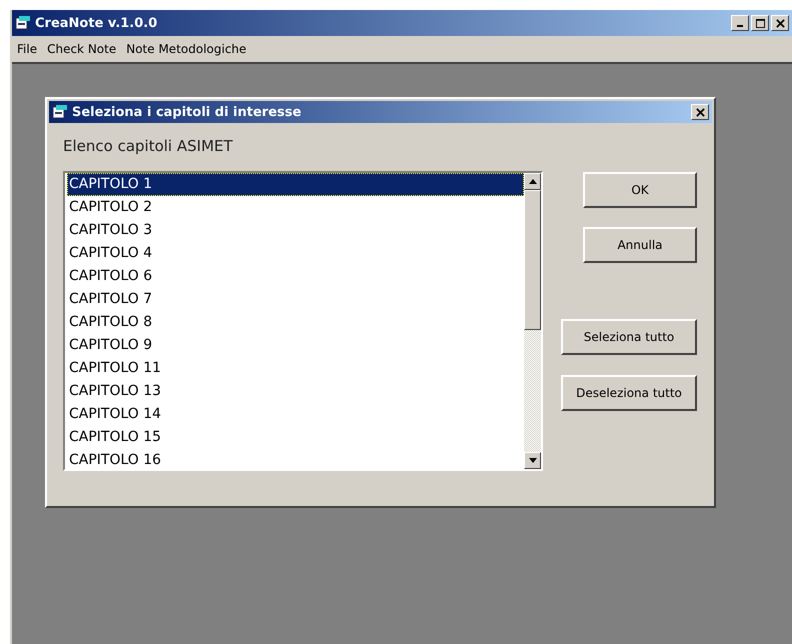  I want to click on dialog-button: Annulla, so click(640, 245).